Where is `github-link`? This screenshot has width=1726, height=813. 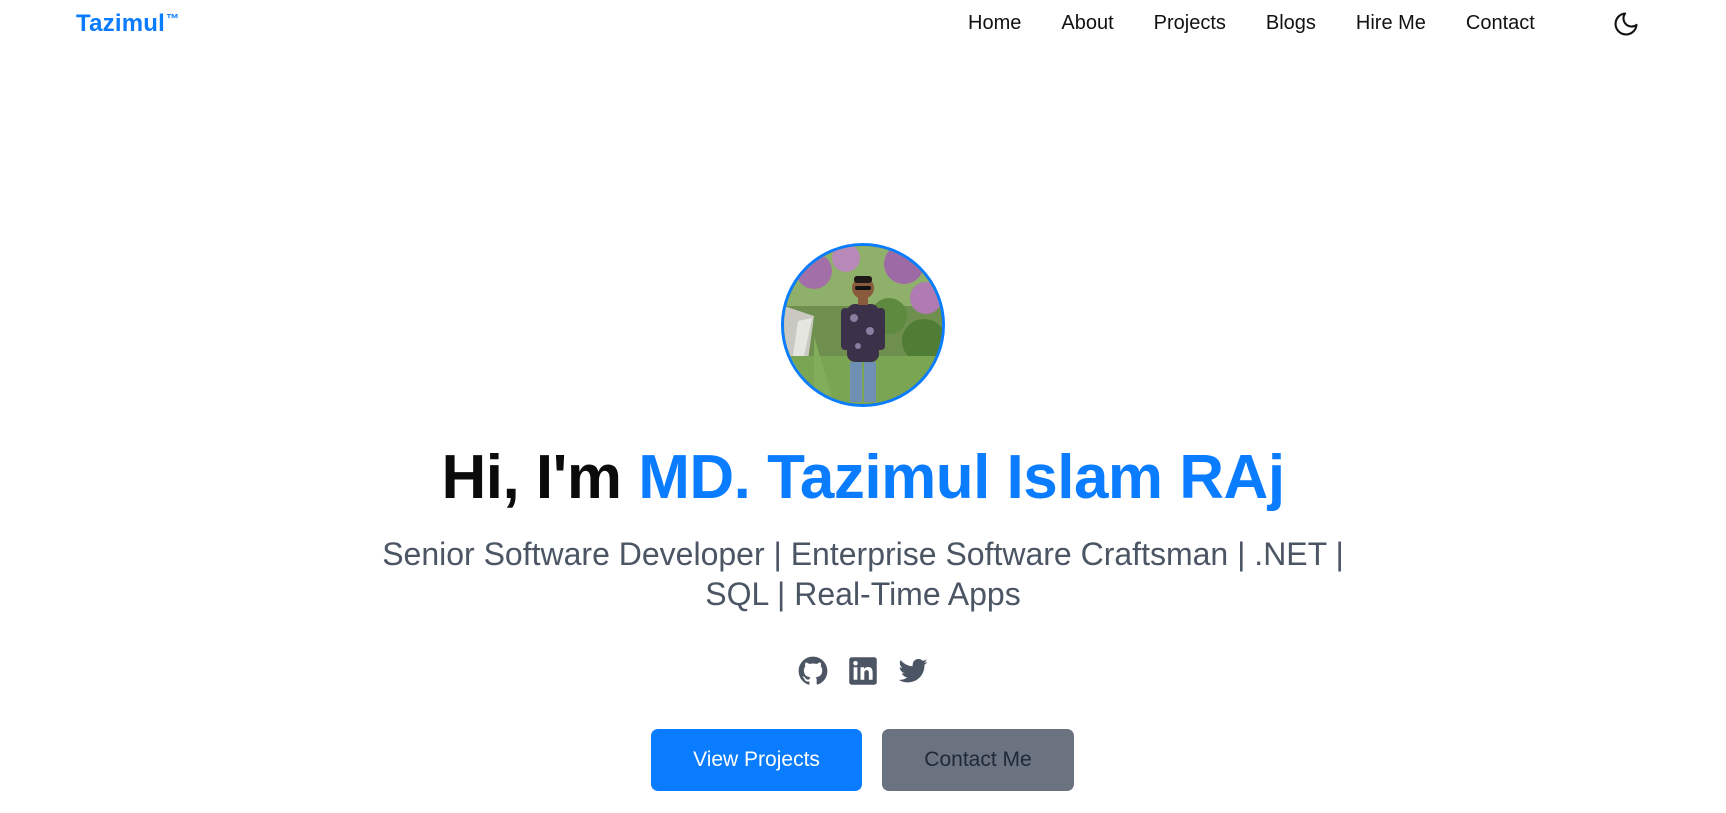 github-link is located at coordinates (813, 671).